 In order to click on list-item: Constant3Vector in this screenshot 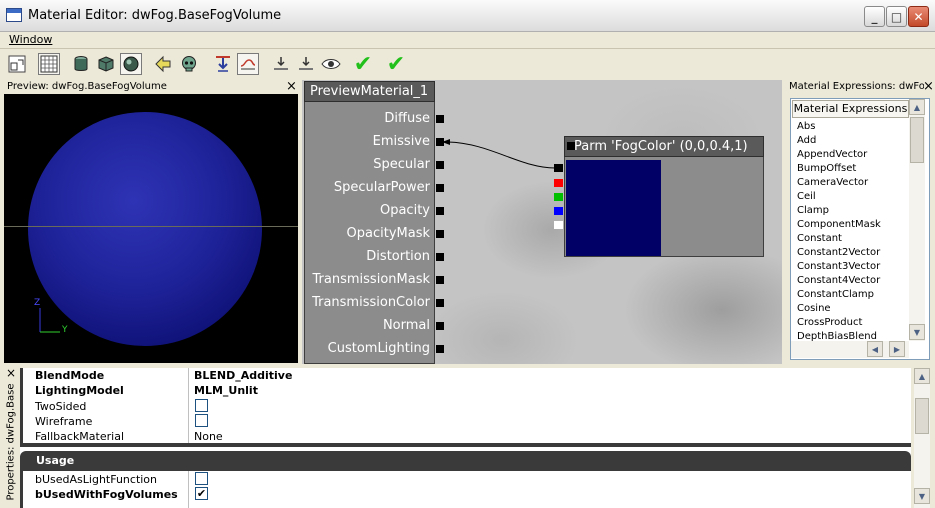, I will do `click(838, 266)`.